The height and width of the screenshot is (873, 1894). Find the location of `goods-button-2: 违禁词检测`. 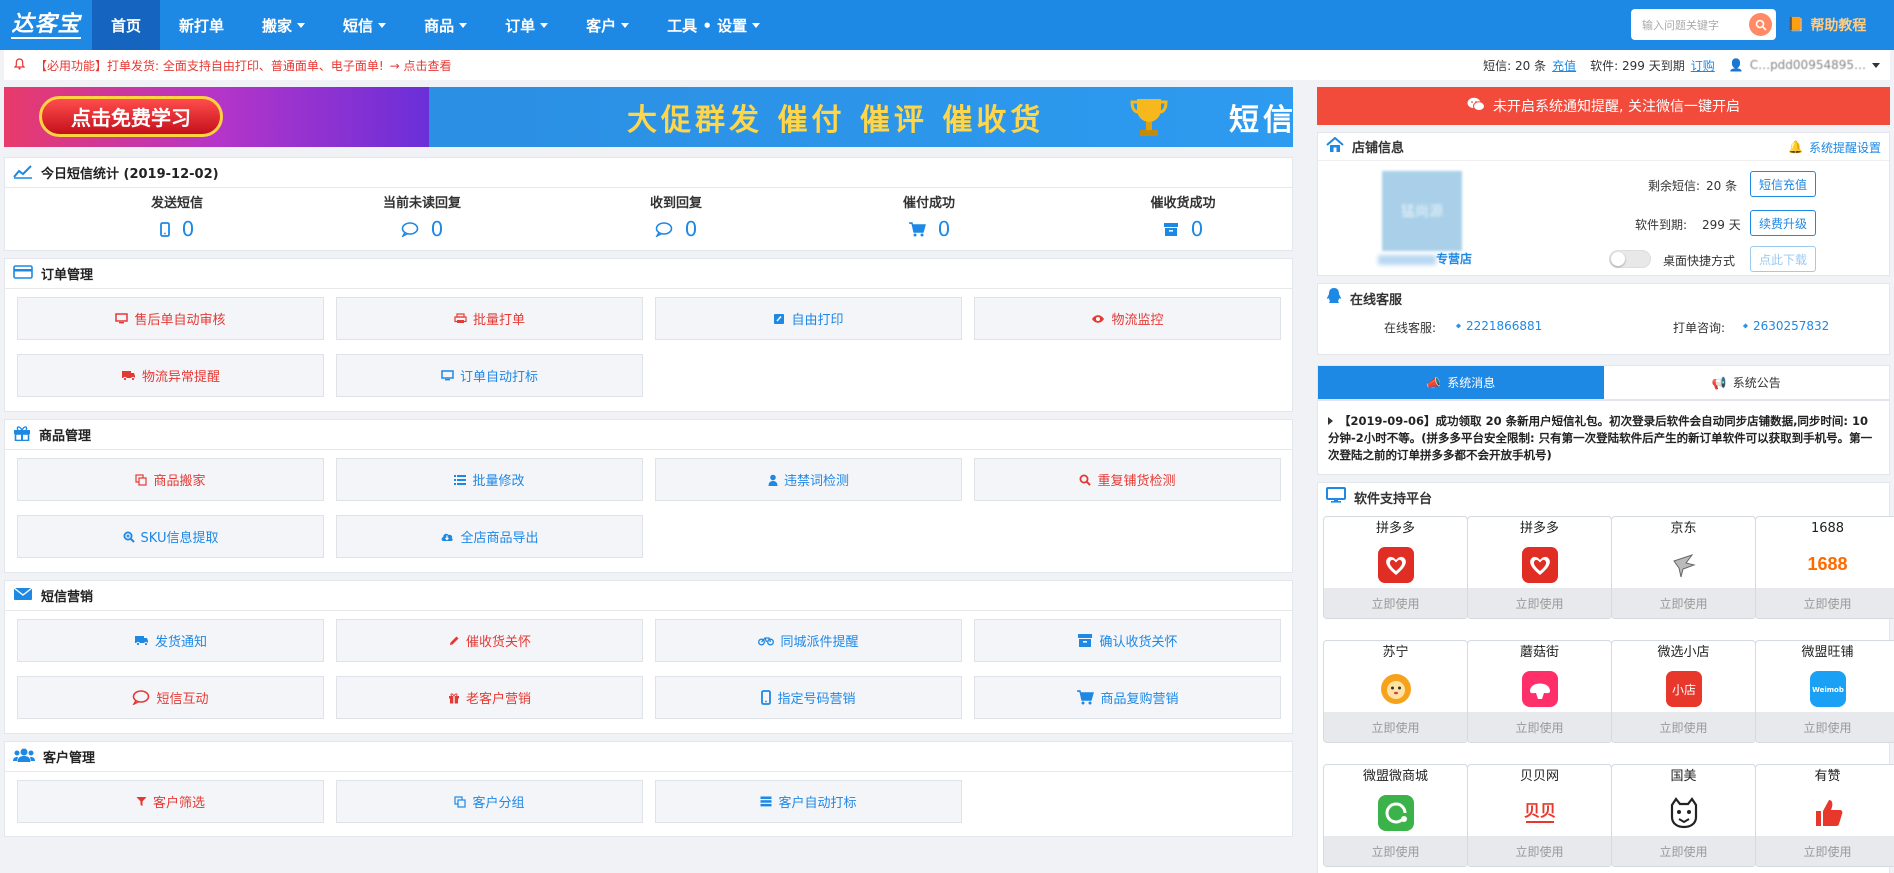

goods-button-2: 违禁词检测 is located at coordinates (808, 479).